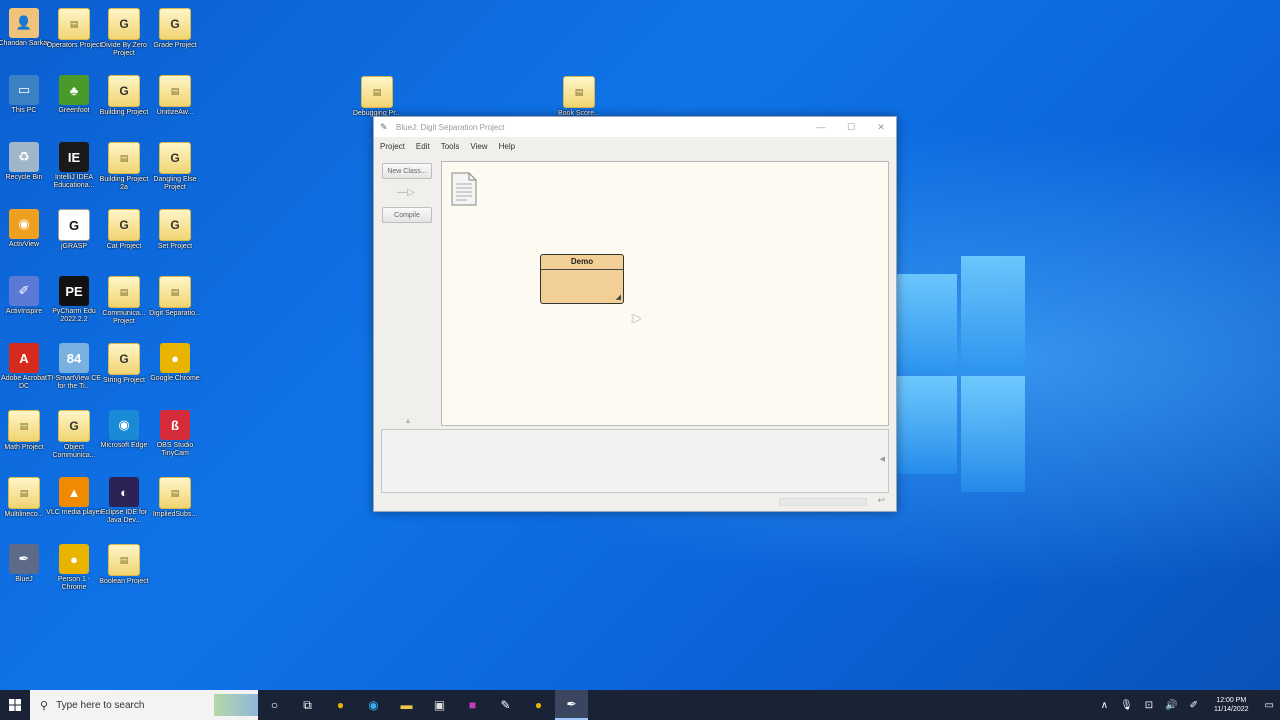  I want to click on desktop-icon-cat: G Cat Project, so click(124, 230).